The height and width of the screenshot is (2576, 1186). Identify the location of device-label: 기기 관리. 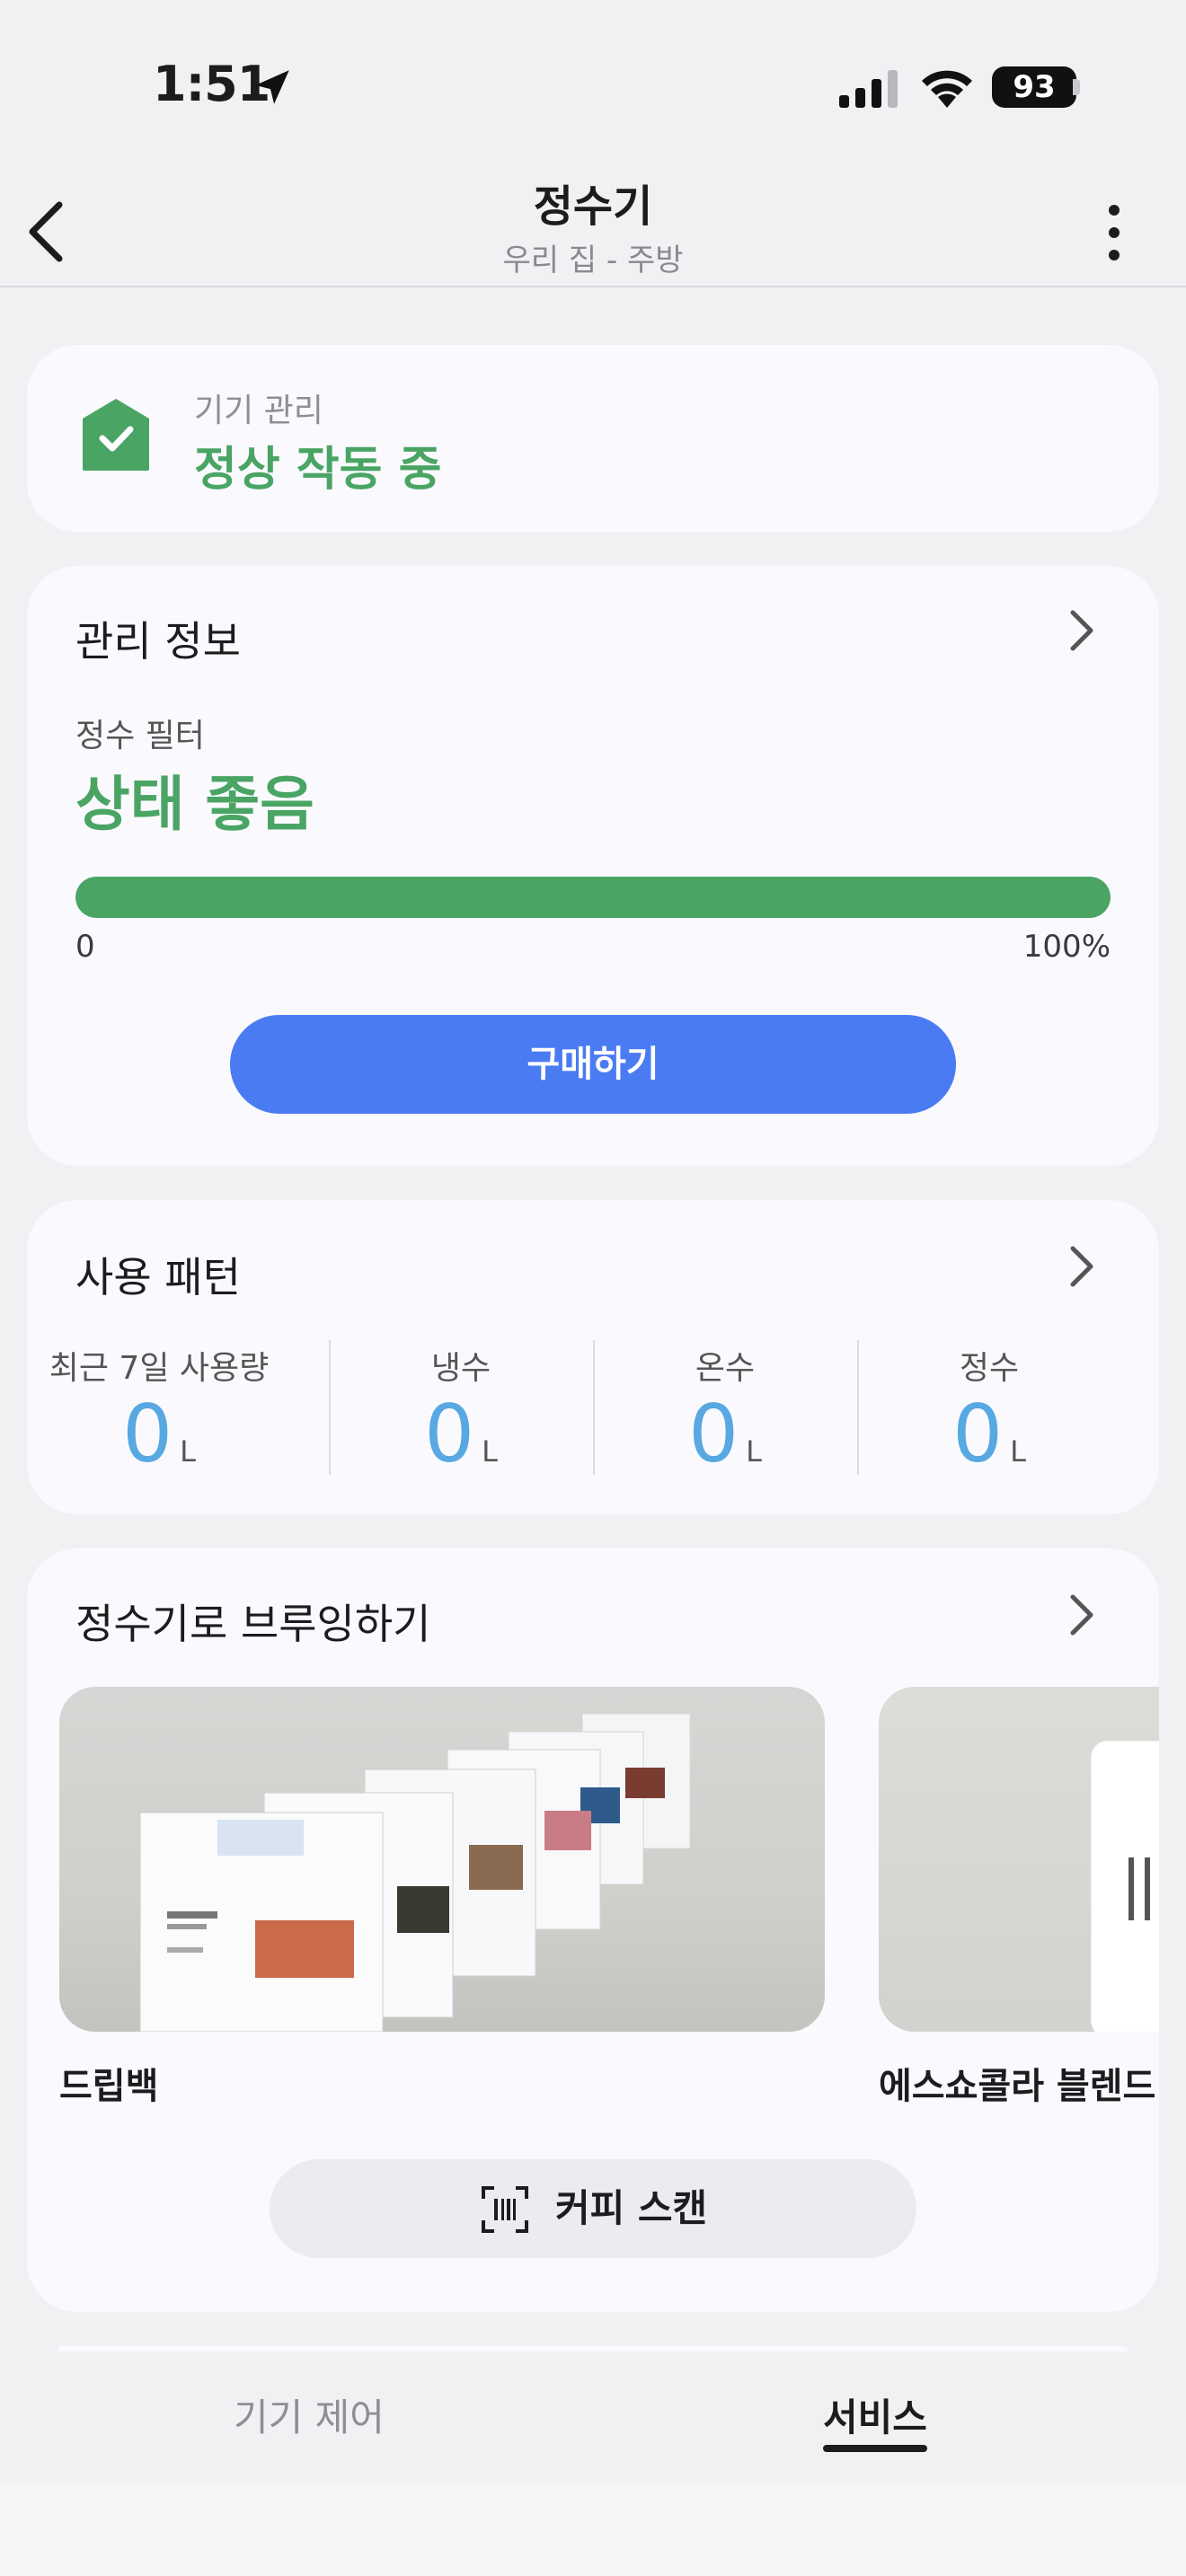
(258, 411).